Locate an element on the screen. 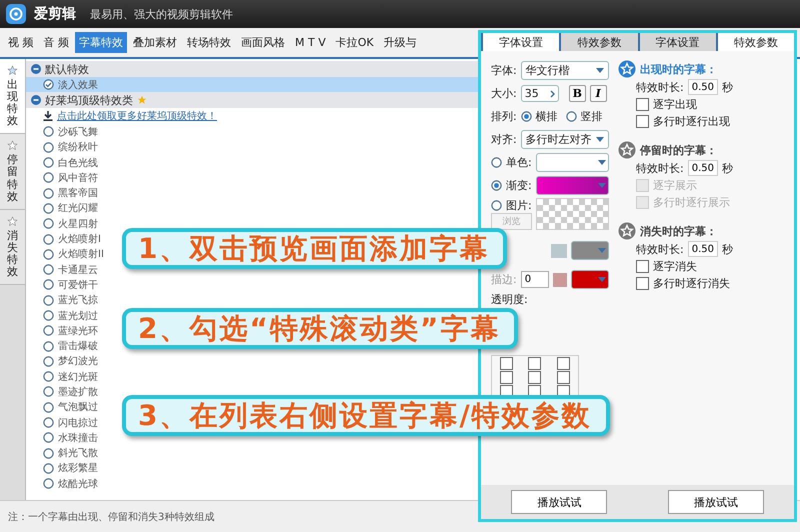 The width and height of the screenshot is (800, 532). effect-name: 墨迹扩散 is located at coordinates (78, 392).